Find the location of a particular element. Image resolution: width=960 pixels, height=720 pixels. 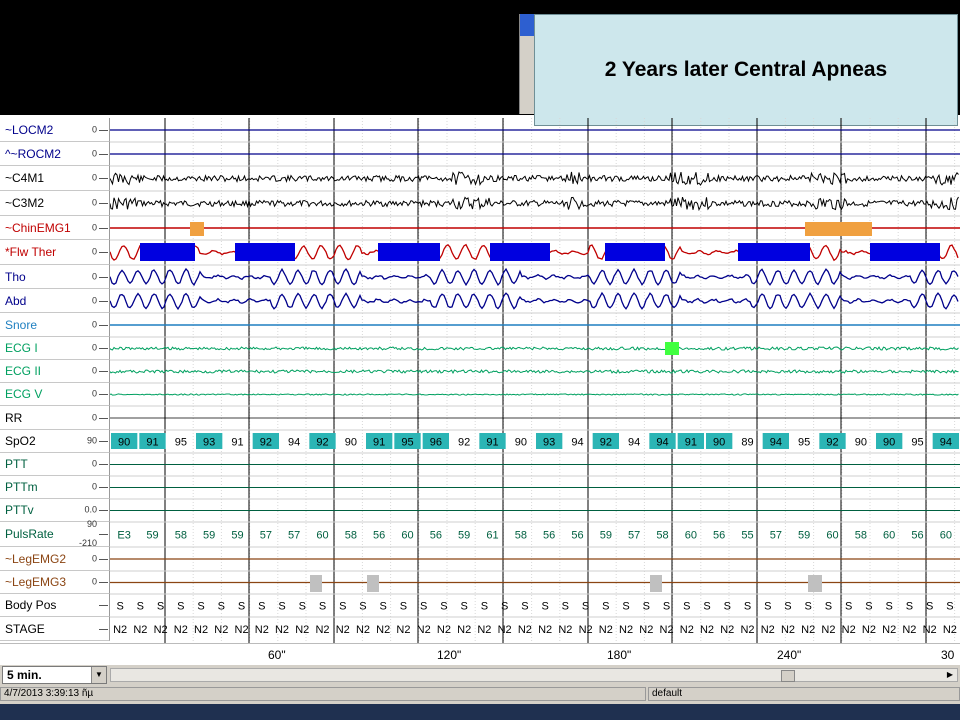

pulse-value: 61 is located at coordinates (492, 536).